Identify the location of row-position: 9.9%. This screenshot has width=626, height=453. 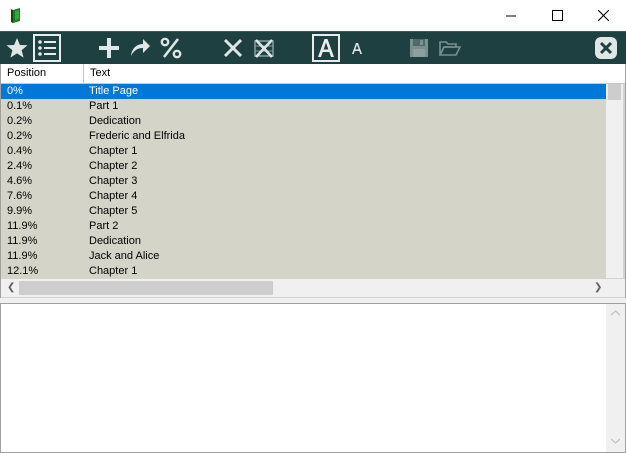
(20, 211).